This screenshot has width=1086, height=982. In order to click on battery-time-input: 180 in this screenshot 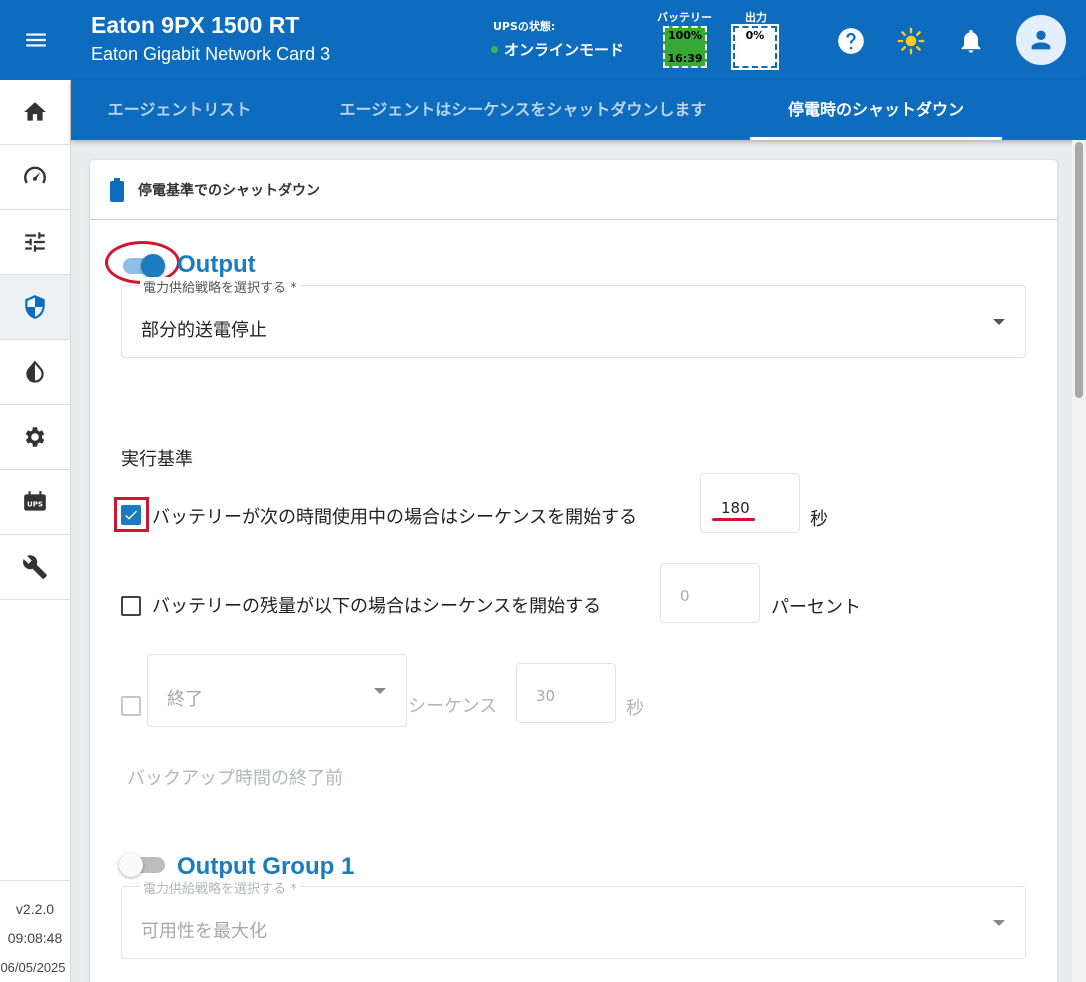, I will do `click(750, 503)`.